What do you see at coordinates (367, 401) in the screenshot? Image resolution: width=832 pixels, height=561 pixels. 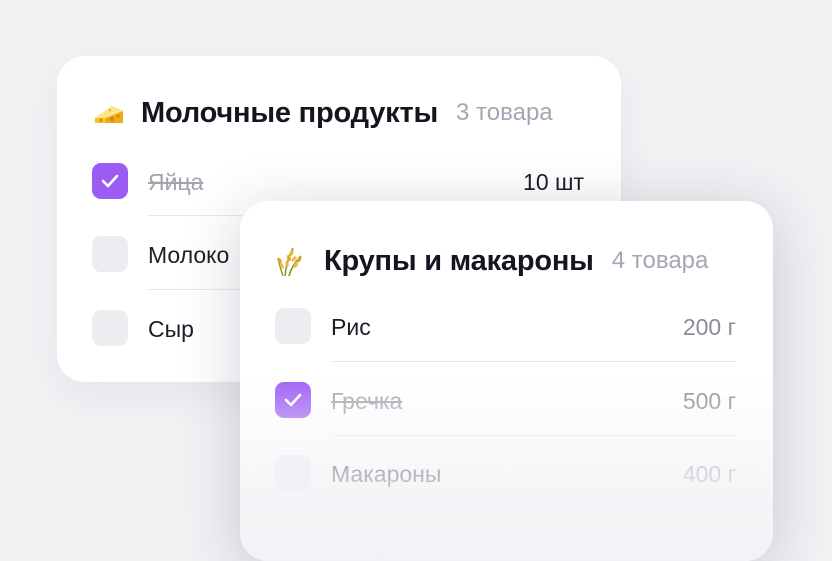 I see `item-name: Гречка` at bounding box center [367, 401].